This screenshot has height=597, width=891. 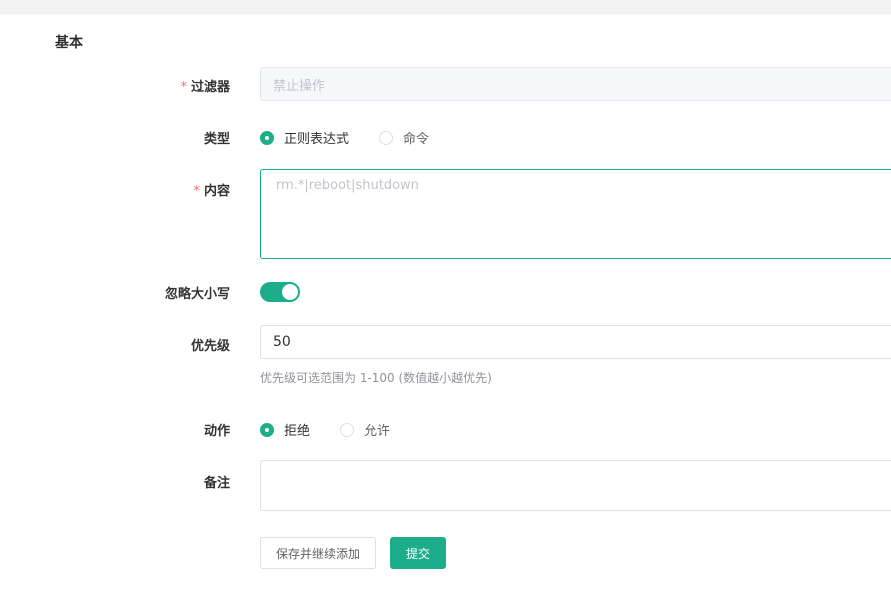 I want to click on content-placeholder: rm.*|reboot|shutdown, so click(x=347, y=185).